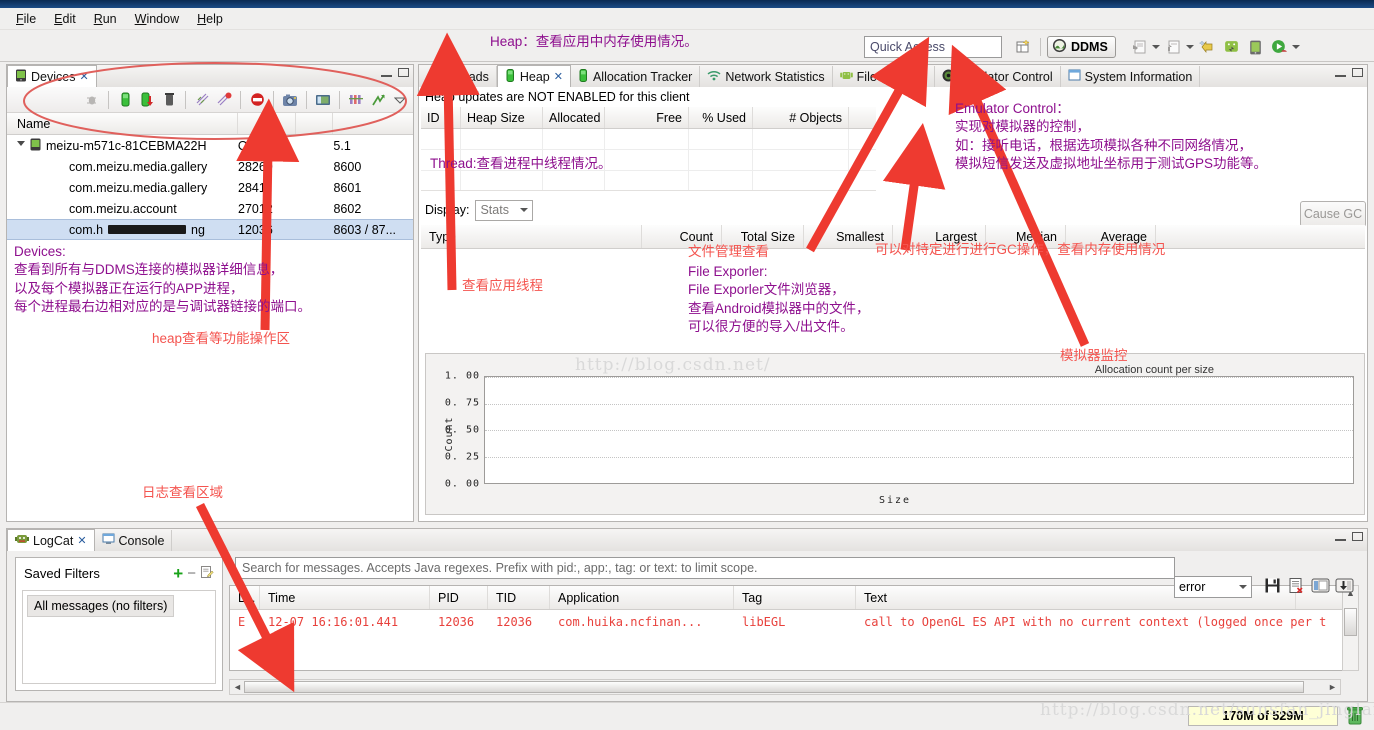 This screenshot has height=730, width=1374. Describe the element at coordinates (1111, 236) in the screenshot. I see `stats-col-average: Average` at that location.